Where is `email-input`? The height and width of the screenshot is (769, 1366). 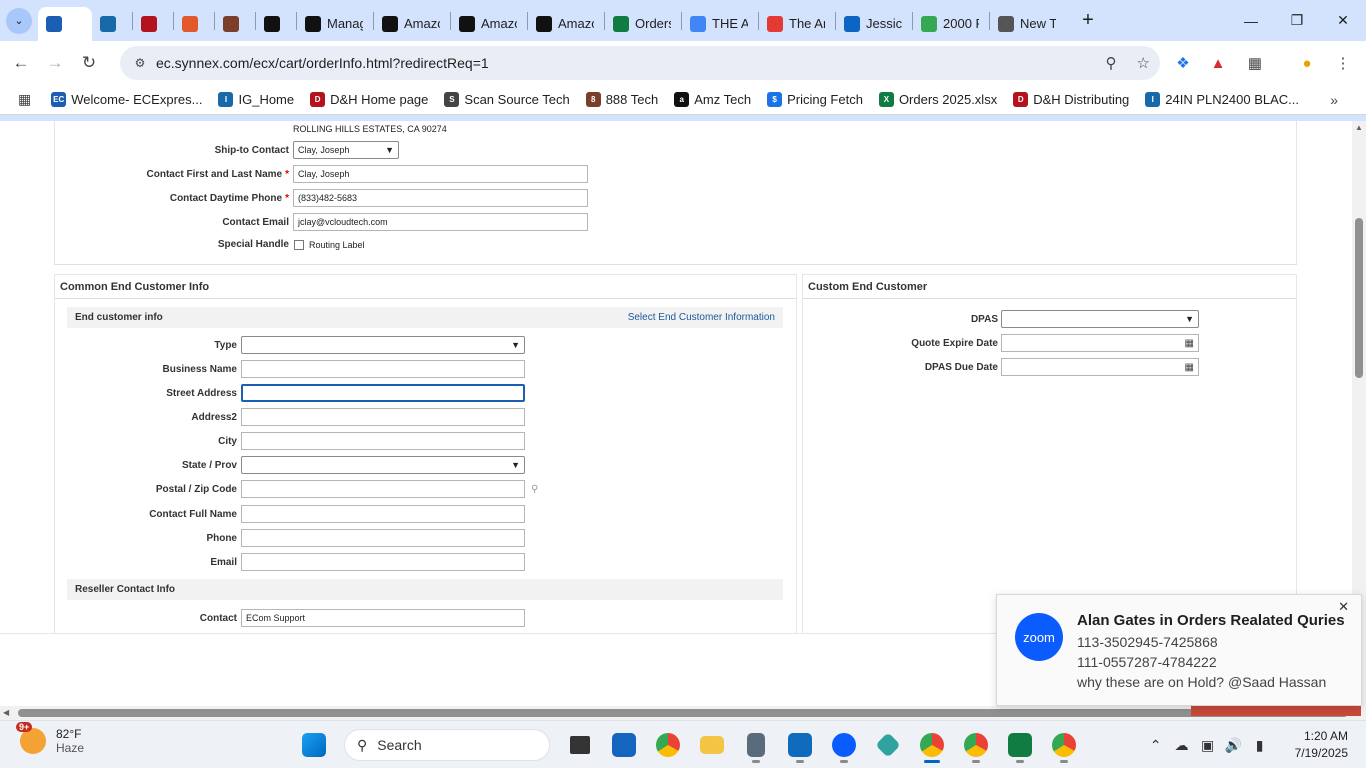 email-input is located at coordinates (383, 562).